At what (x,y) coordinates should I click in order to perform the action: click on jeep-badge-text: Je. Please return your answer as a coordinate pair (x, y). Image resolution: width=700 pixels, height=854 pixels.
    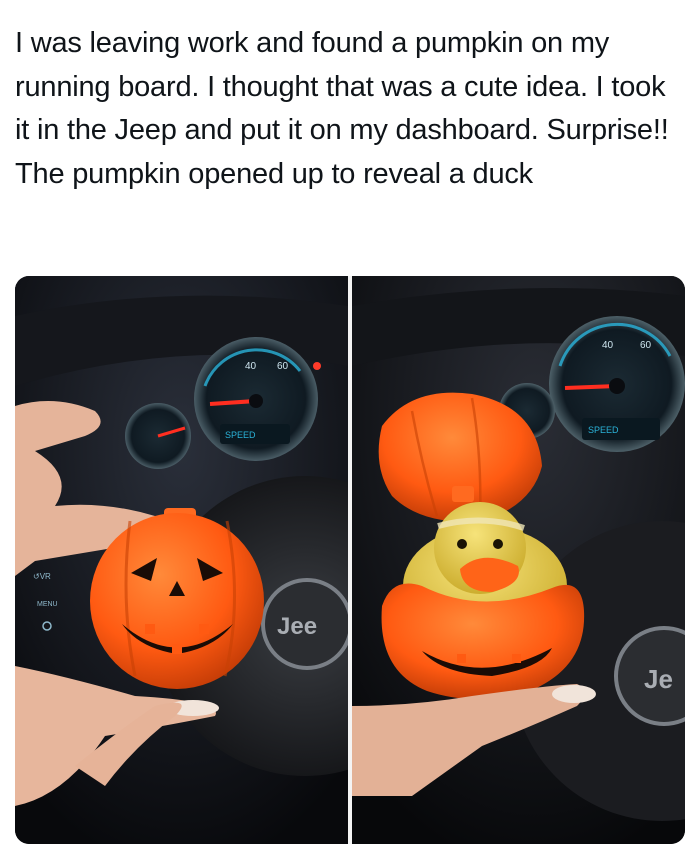
    Looking at the image, I should click on (658, 679).